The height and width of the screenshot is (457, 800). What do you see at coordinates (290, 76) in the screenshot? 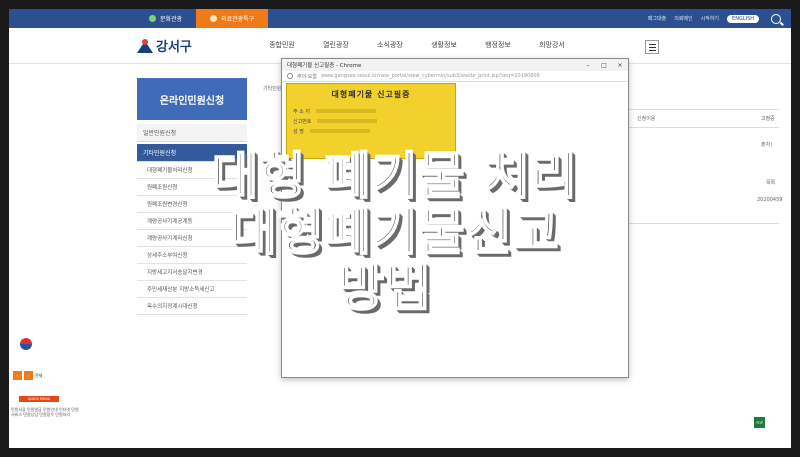
I see `info-icon` at bounding box center [290, 76].